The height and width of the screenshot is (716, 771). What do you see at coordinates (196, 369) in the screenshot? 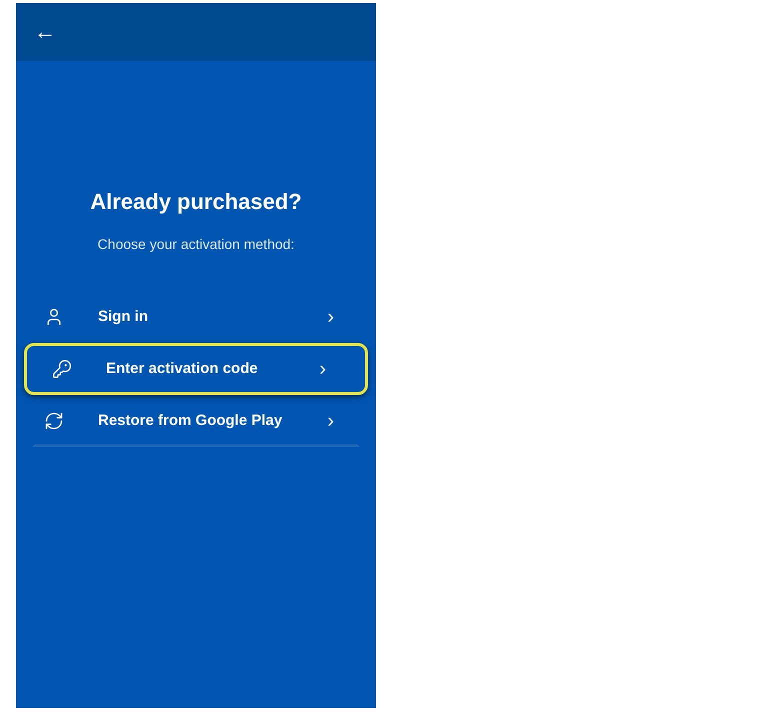
I see `option-item: Enter activation code ›` at bounding box center [196, 369].